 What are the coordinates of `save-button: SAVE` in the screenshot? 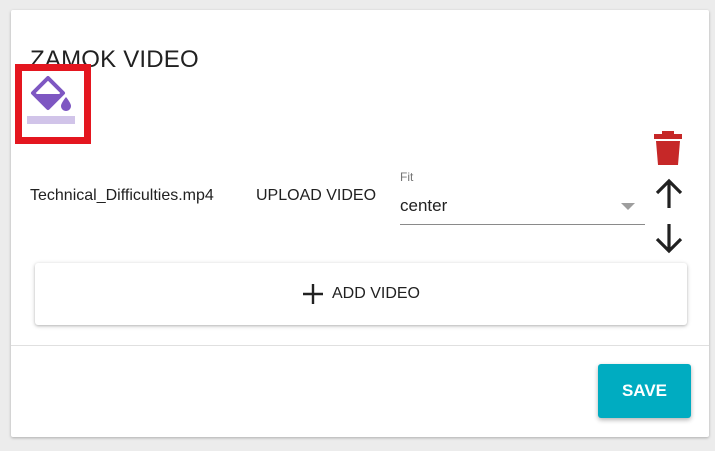 It's located at (644, 391).